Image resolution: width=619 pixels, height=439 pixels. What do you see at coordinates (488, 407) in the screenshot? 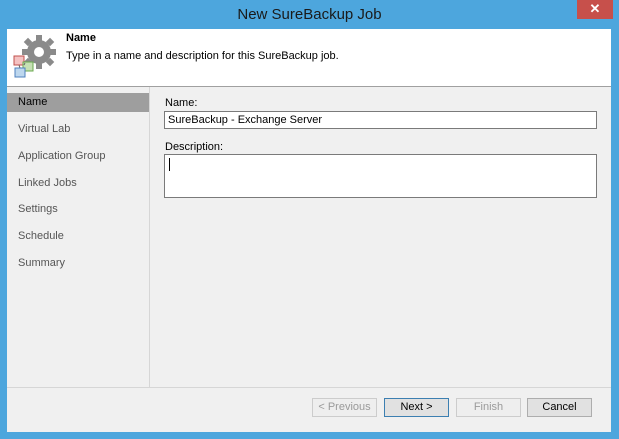
I see `finish-button: Finish` at bounding box center [488, 407].